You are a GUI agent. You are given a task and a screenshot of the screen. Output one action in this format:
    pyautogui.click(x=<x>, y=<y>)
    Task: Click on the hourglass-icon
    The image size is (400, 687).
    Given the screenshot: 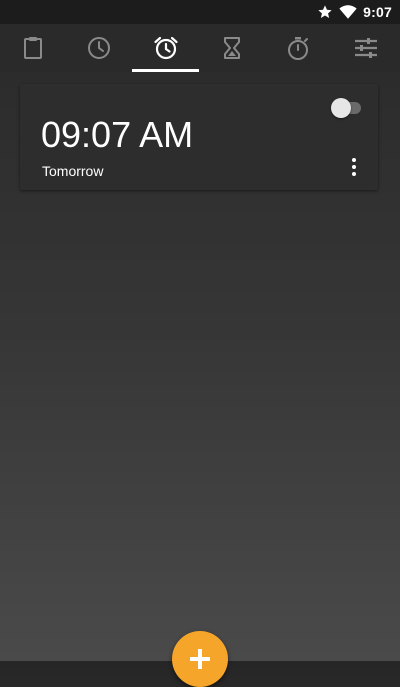 What is the action you would take?
    pyautogui.click(x=232, y=48)
    